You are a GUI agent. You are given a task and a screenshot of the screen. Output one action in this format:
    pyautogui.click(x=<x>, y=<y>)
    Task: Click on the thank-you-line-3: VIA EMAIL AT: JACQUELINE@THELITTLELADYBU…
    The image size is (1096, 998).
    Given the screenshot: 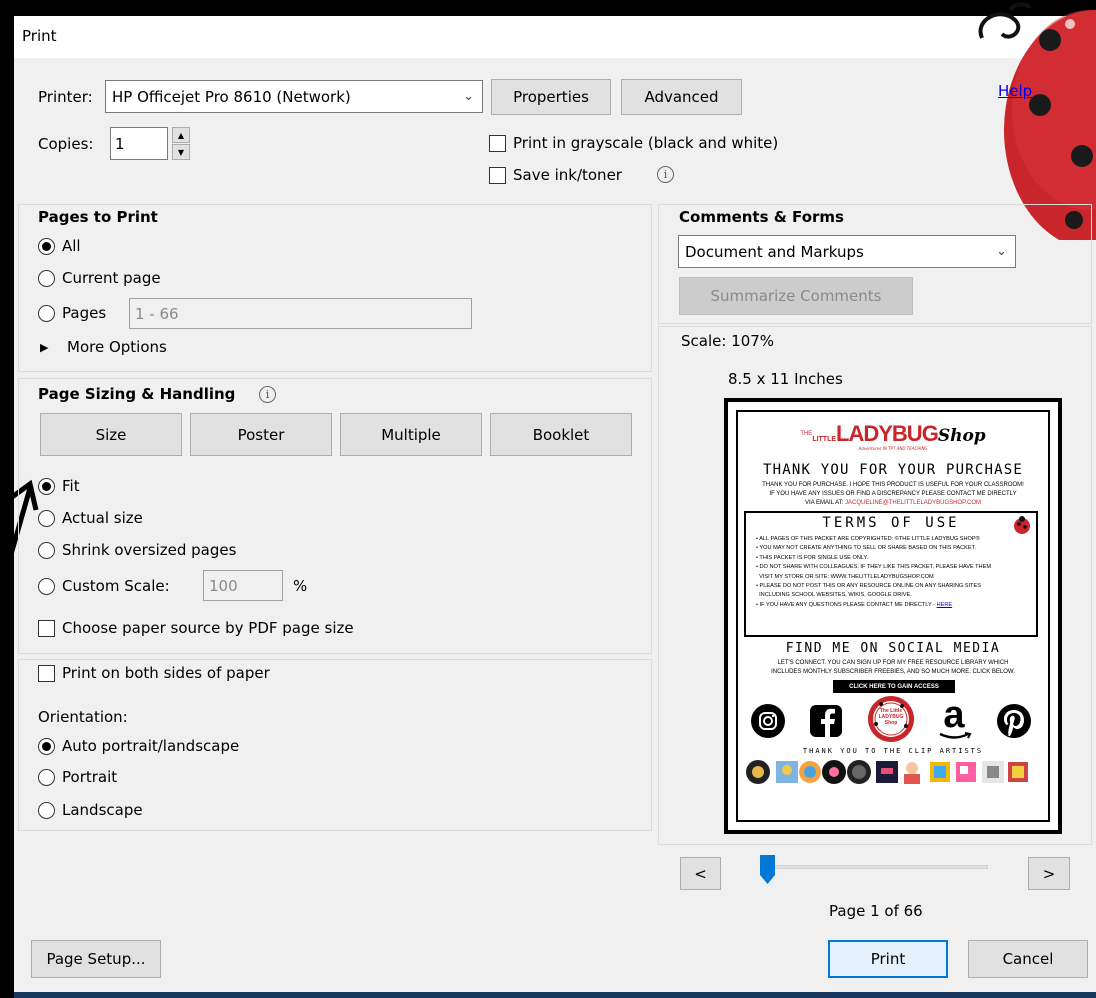 What is the action you would take?
    pyautogui.click(x=893, y=503)
    